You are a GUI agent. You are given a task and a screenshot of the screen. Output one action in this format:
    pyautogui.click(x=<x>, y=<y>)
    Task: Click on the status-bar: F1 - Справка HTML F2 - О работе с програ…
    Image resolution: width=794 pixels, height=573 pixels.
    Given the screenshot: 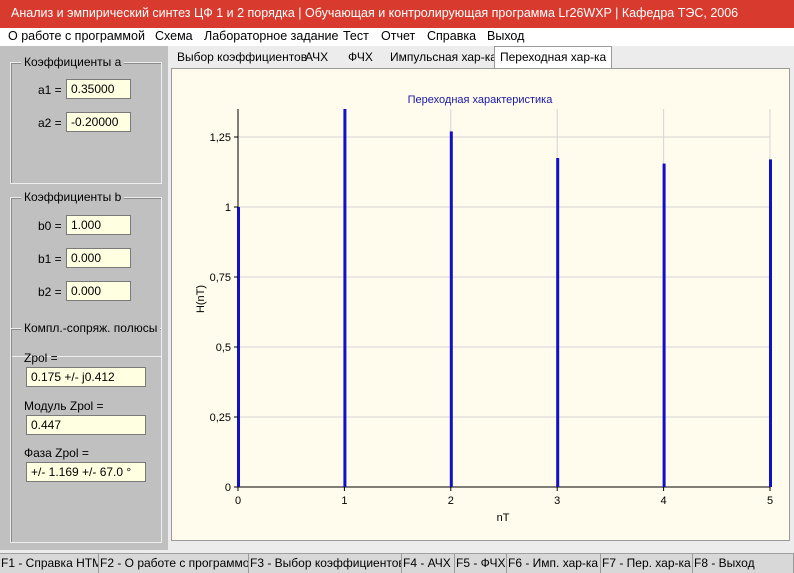 What is the action you would take?
    pyautogui.click(x=397, y=563)
    